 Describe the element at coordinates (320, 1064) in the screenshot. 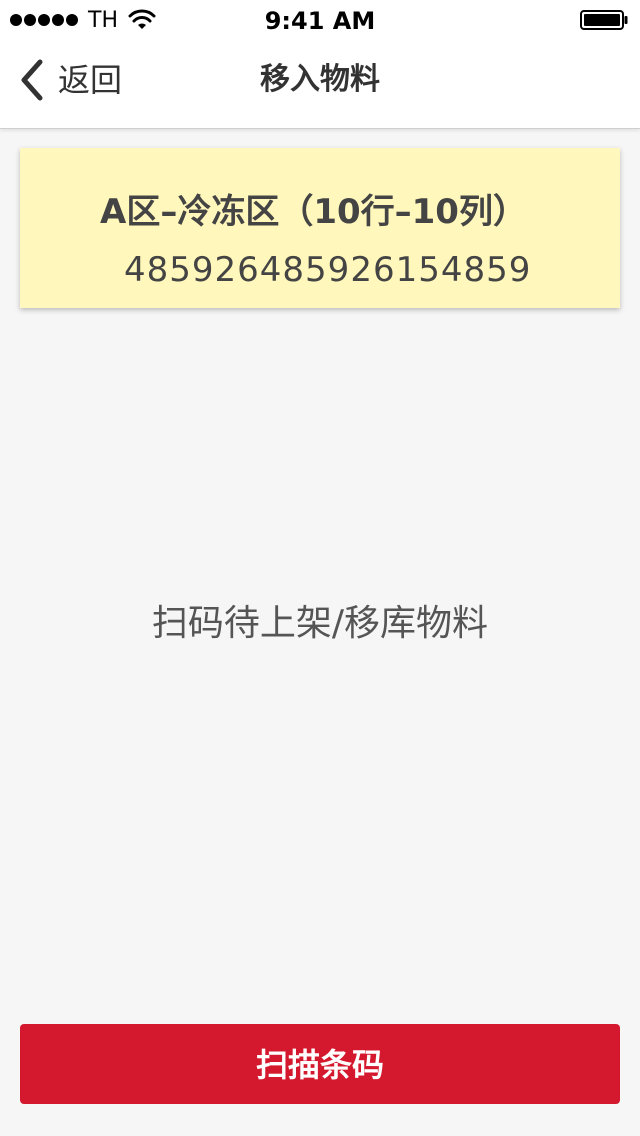

I see `scan-barcode-button: 扫描条码` at that location.